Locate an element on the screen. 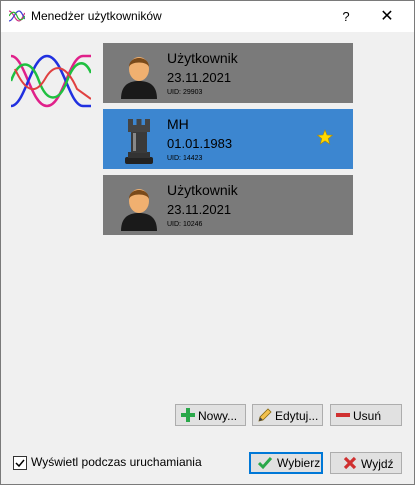 Image resolution: width=415 pixels, height=485 pixels. exit-button: Wyjdź is located at coordinates (366, 463).